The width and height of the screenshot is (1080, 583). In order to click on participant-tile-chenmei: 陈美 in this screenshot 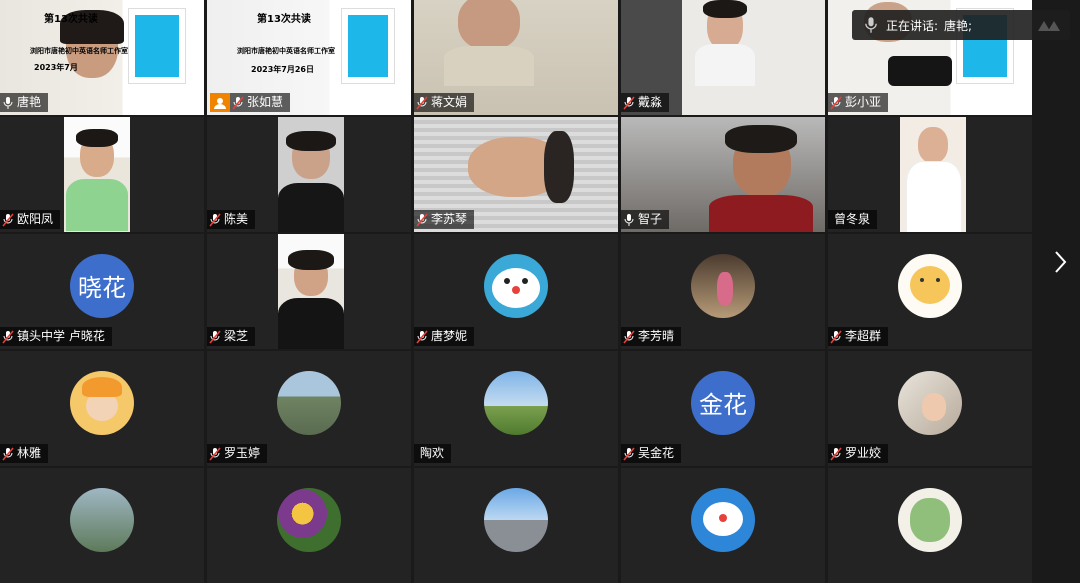, I will do `click(309, 174)`.